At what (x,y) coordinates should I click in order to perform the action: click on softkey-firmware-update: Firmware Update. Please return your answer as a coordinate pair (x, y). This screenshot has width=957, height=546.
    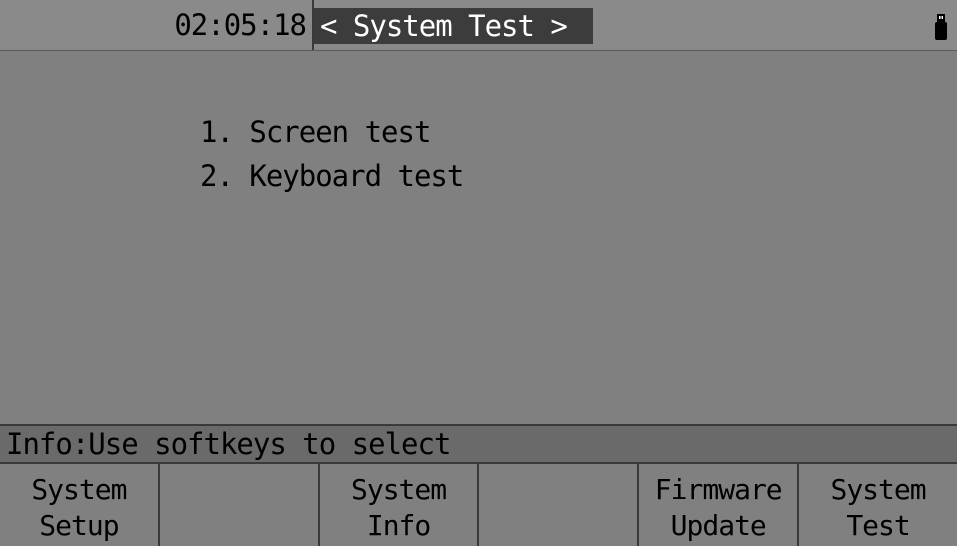
    Looking at the image, I should click on (719, 505).